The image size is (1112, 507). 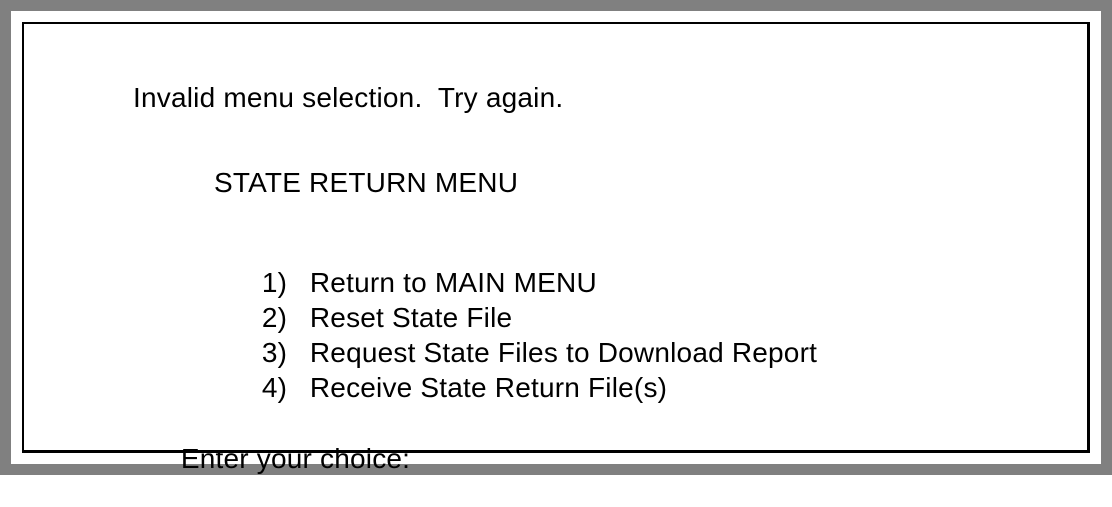 I want to click on input-cursor, so click(x=411, y=461).